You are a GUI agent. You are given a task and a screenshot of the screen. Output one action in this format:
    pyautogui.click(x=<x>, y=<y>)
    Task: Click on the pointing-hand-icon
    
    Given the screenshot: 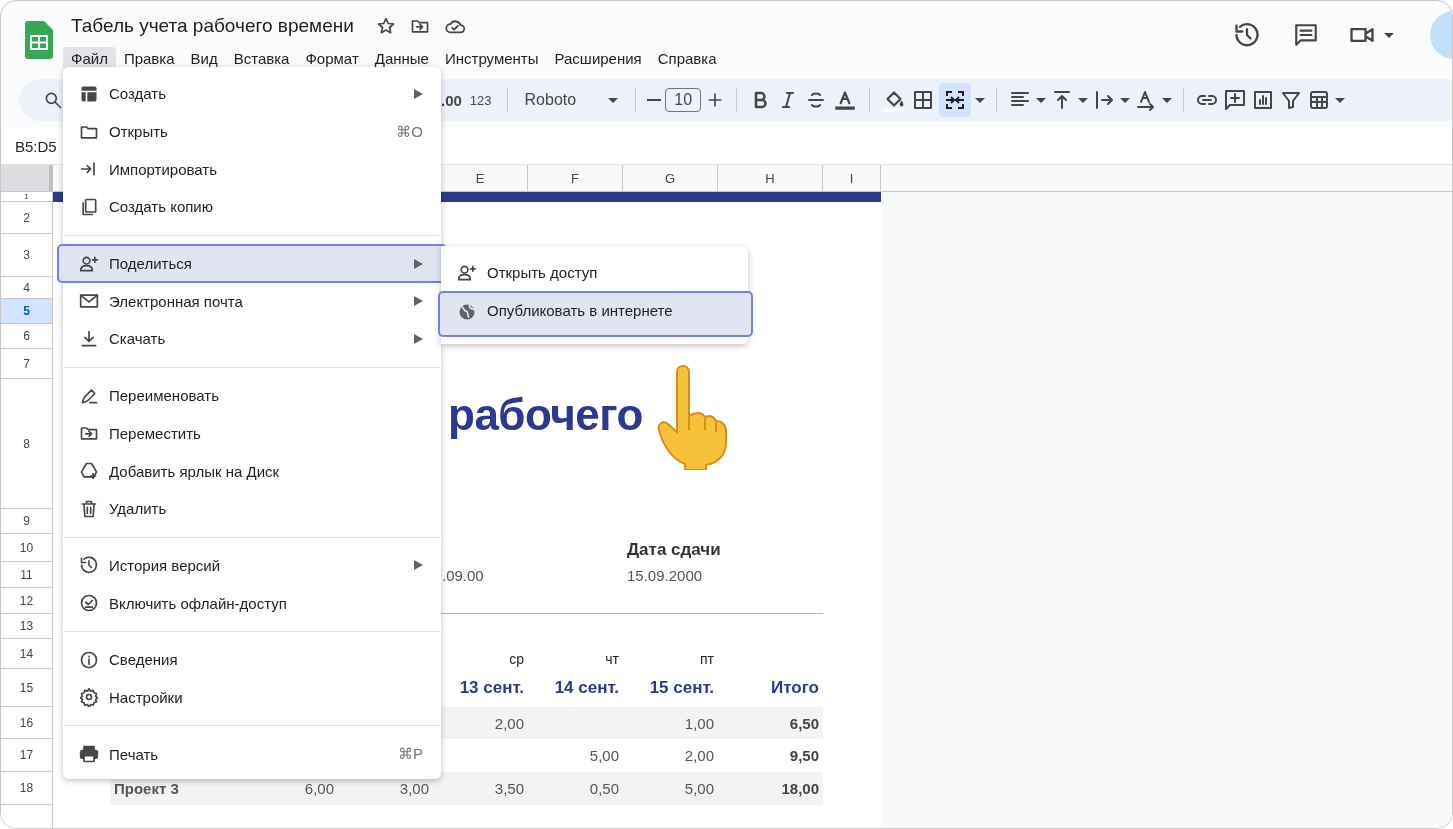 What is the action you would take?
    pyautogui.click(x=692, y=417)
    